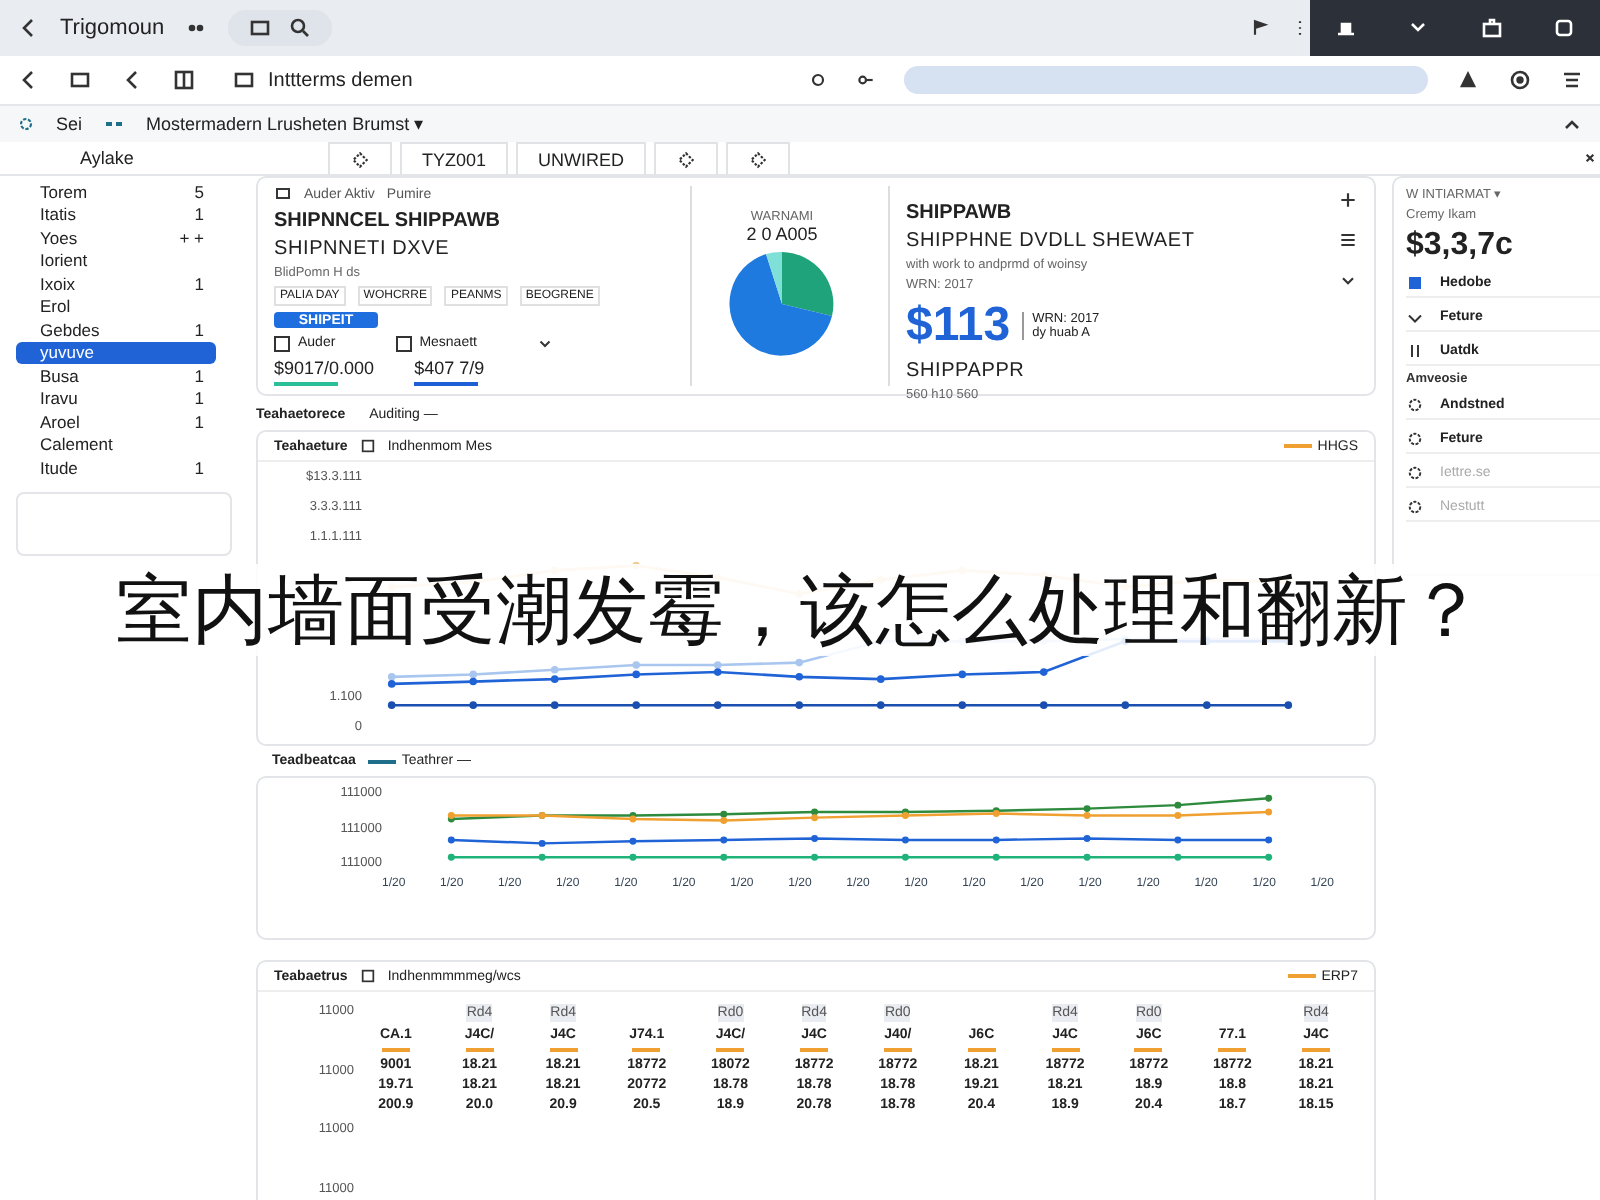 This screenshot has width=1600, height=1200. Describe the element at coordinates (1590, 158) in the screenshot. I see `close-icon` at that location.